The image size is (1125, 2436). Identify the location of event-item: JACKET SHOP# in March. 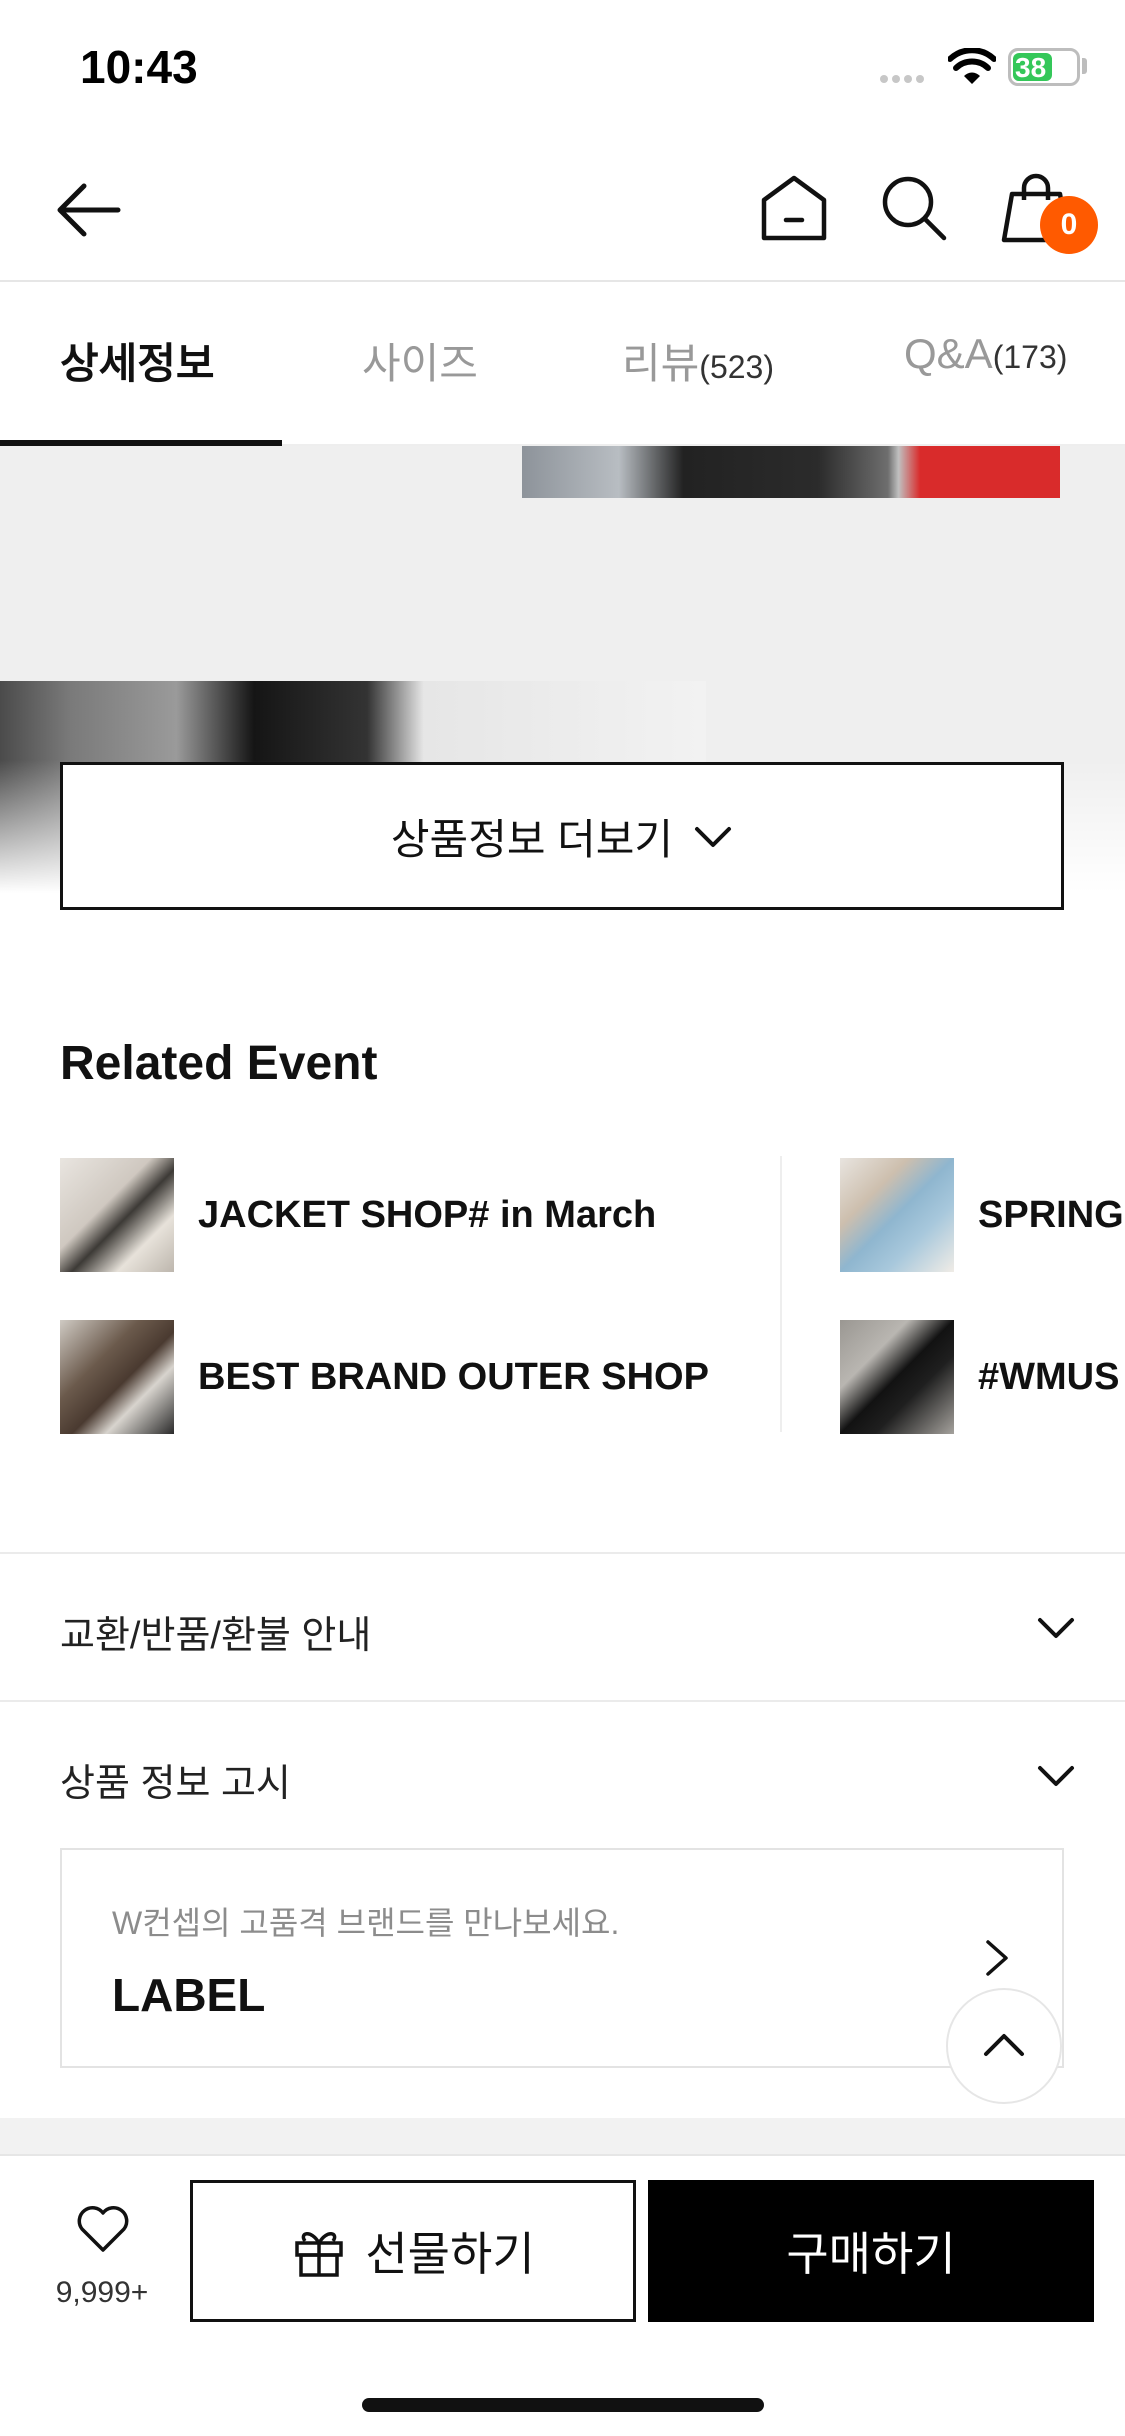
(358, 1215).